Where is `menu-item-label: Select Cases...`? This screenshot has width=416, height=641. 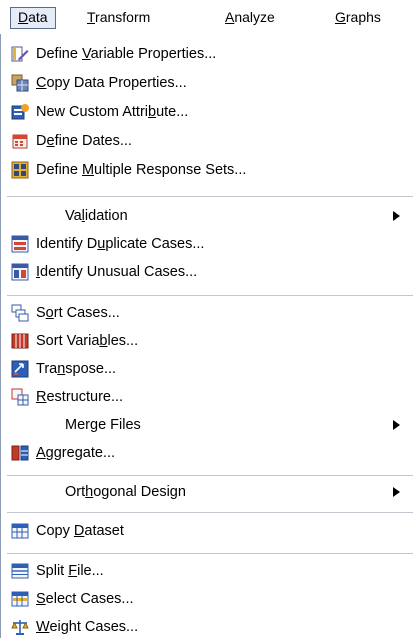
menu-item-label: Select Cases... is located at coordinates (85, 599).